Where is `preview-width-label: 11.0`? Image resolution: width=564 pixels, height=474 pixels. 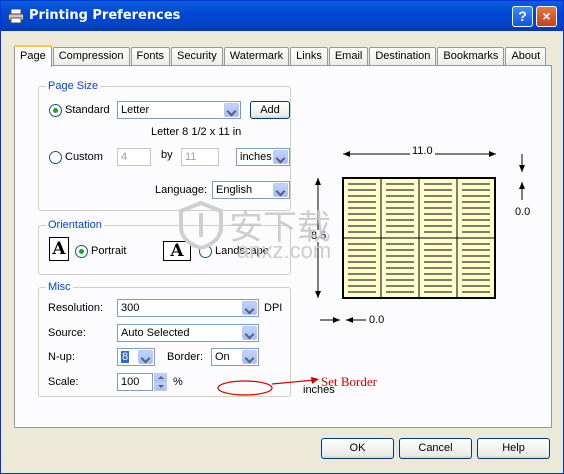 preview-width-label: 11.0 is located at coordinates (422, 151).